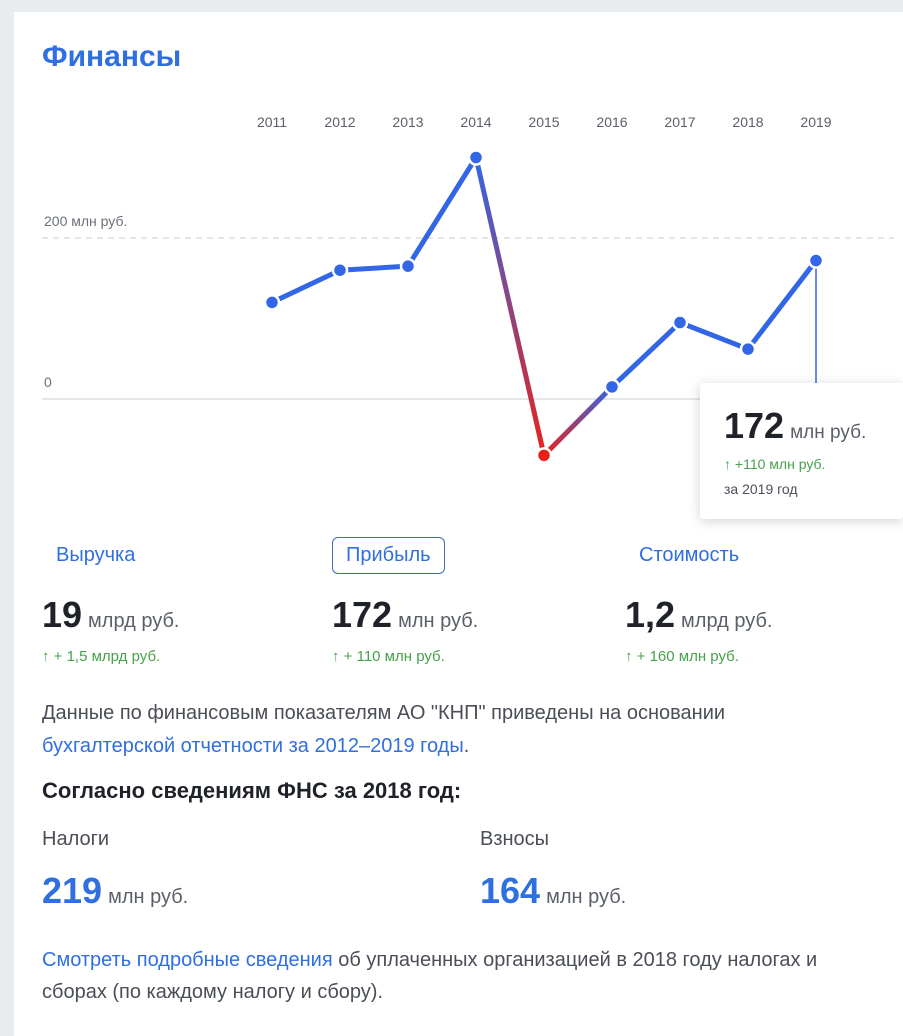  Describe the element at coordinates (611, 122) in the screenshot. I see `x-tick-label: 2016` at that location.